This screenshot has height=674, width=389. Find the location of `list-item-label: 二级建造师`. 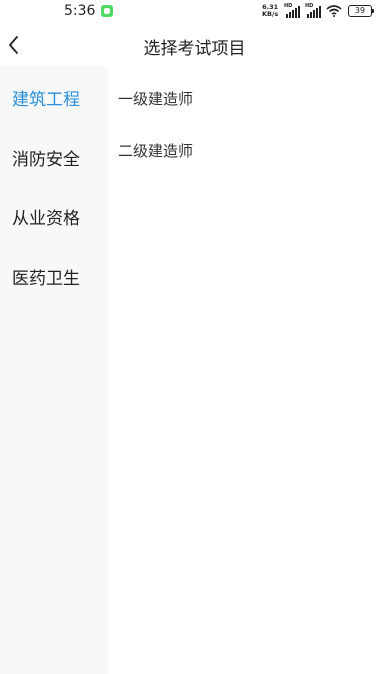

list-item-label: 二级建造师 is located at coordinates (156, 151).